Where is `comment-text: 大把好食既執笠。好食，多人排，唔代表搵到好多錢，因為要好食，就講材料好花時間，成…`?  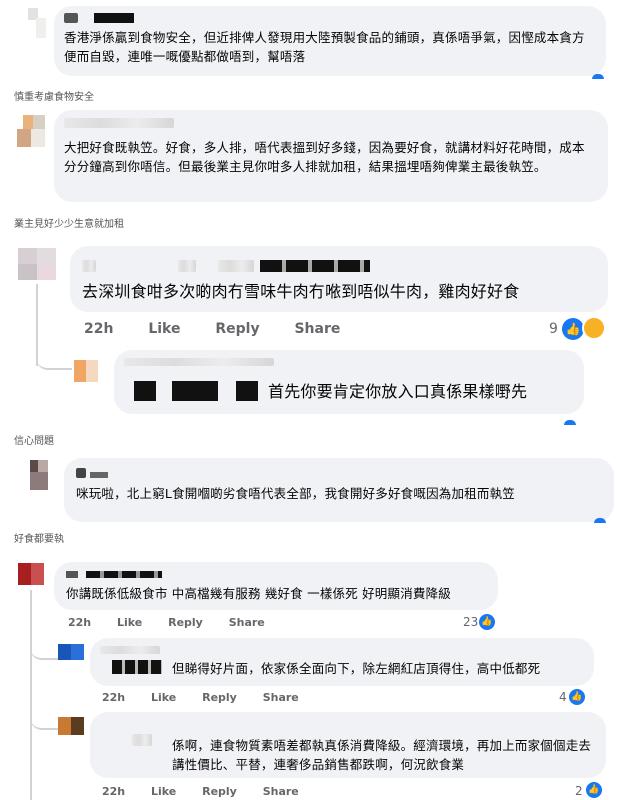 comment-text: 大把好食既執笠。好食，多人排，唔代表搵到好多錢，因為要好食，就講材料好花時間，成… is located at coordinates (324, 157).